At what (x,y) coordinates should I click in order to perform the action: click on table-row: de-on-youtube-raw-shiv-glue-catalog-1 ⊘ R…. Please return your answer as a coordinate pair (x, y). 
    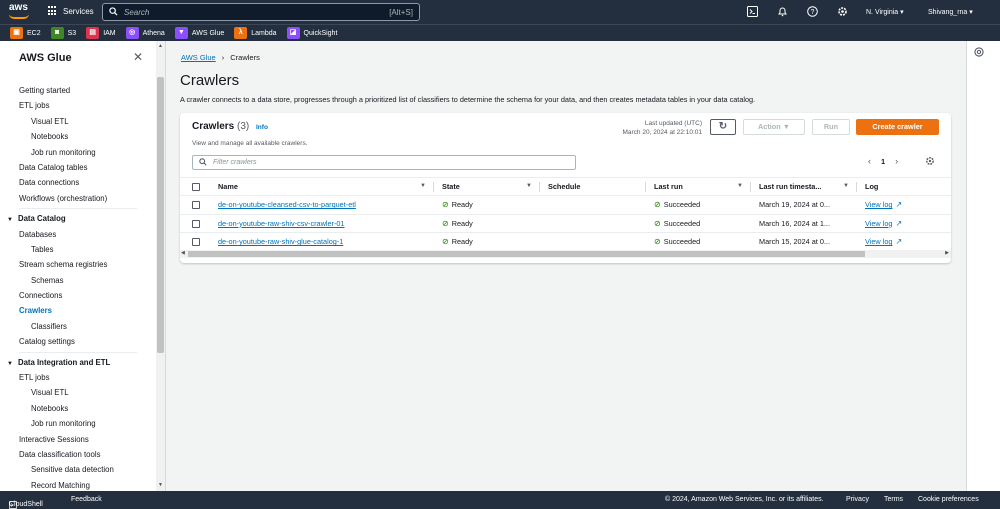
    Looking at the image, I should click on (565, 242).